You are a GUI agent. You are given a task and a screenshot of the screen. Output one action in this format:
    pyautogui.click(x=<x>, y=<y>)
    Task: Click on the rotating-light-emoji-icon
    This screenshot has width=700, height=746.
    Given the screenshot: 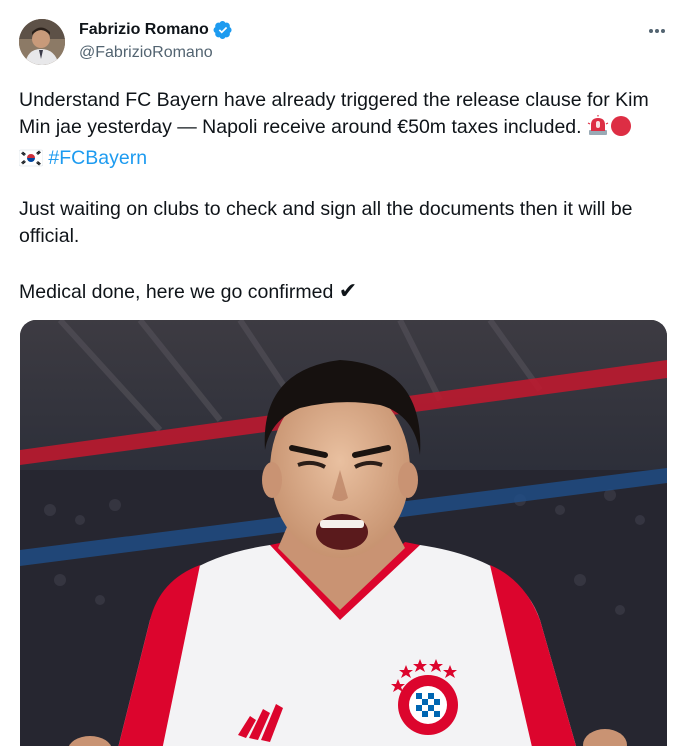 What is the action you would take?
    pyautogui.click(x=598, y=130)
    